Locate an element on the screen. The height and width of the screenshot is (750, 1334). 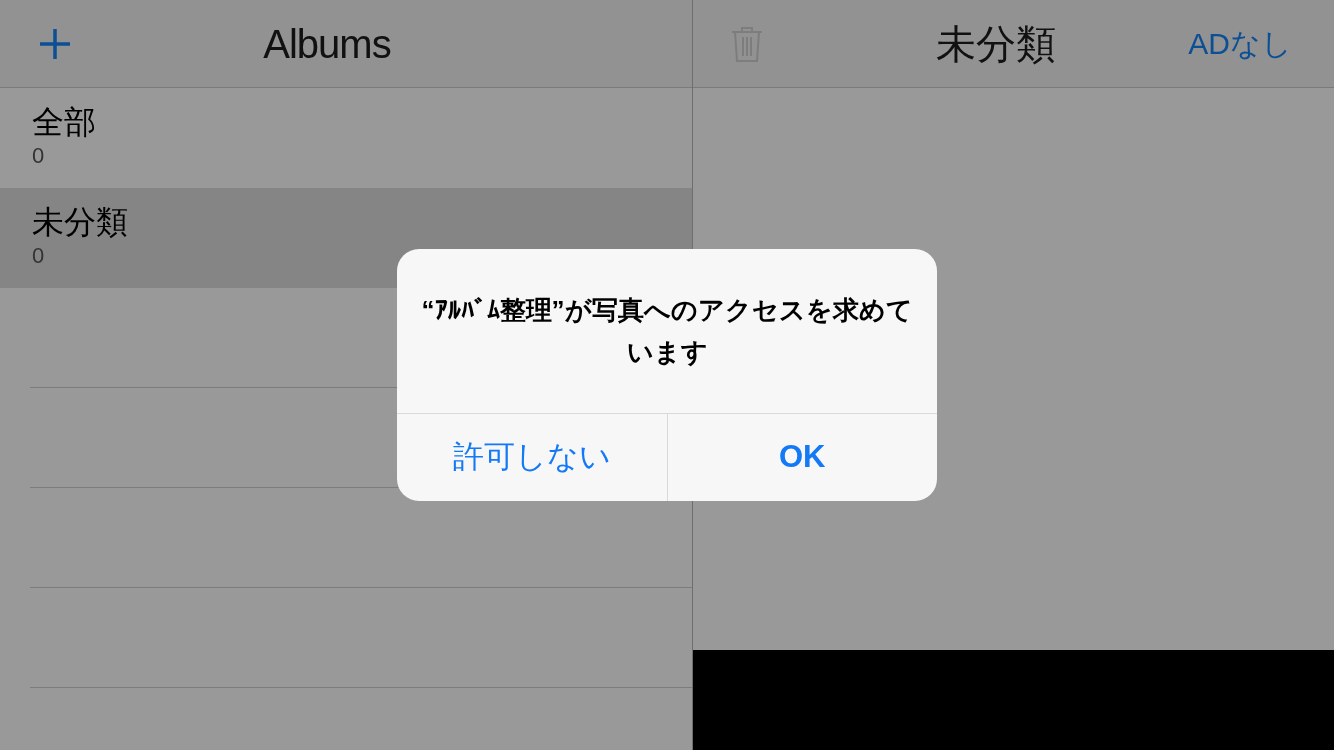
alert-button: OK is located at coordinates (801, 457).